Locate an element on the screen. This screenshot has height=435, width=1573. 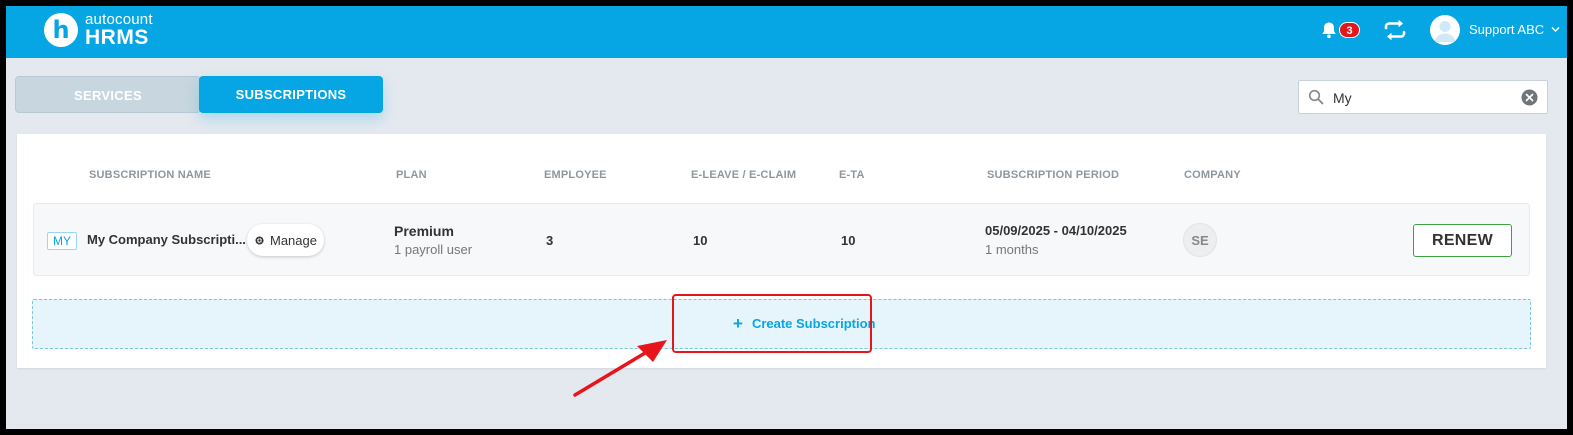
bell-icon is located at coordinates (1329, 30).